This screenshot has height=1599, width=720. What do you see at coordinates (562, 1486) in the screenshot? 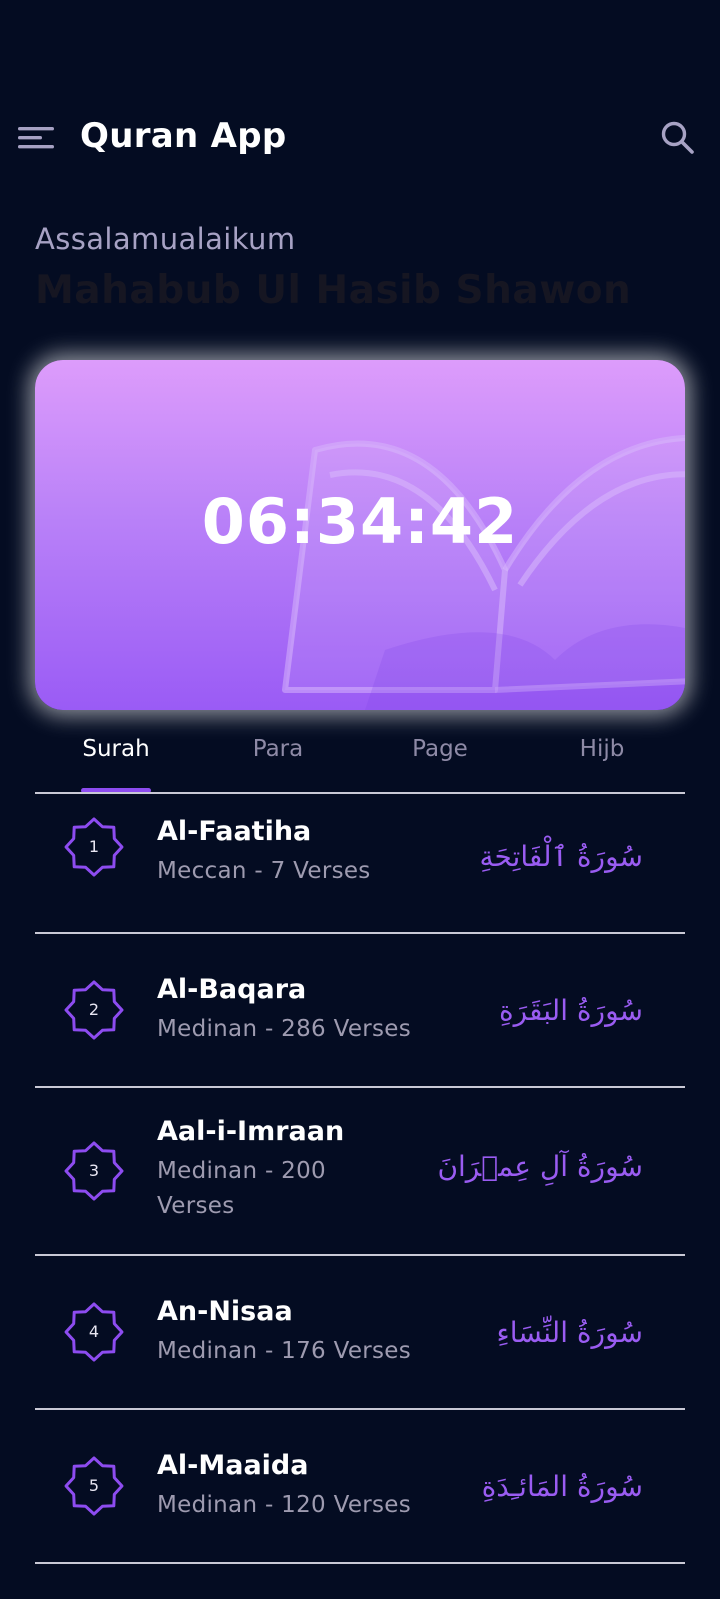
I see `surah-arabic-name: سُورَةُ المَائـِدَةِ` at bounding box center [562, 1486].